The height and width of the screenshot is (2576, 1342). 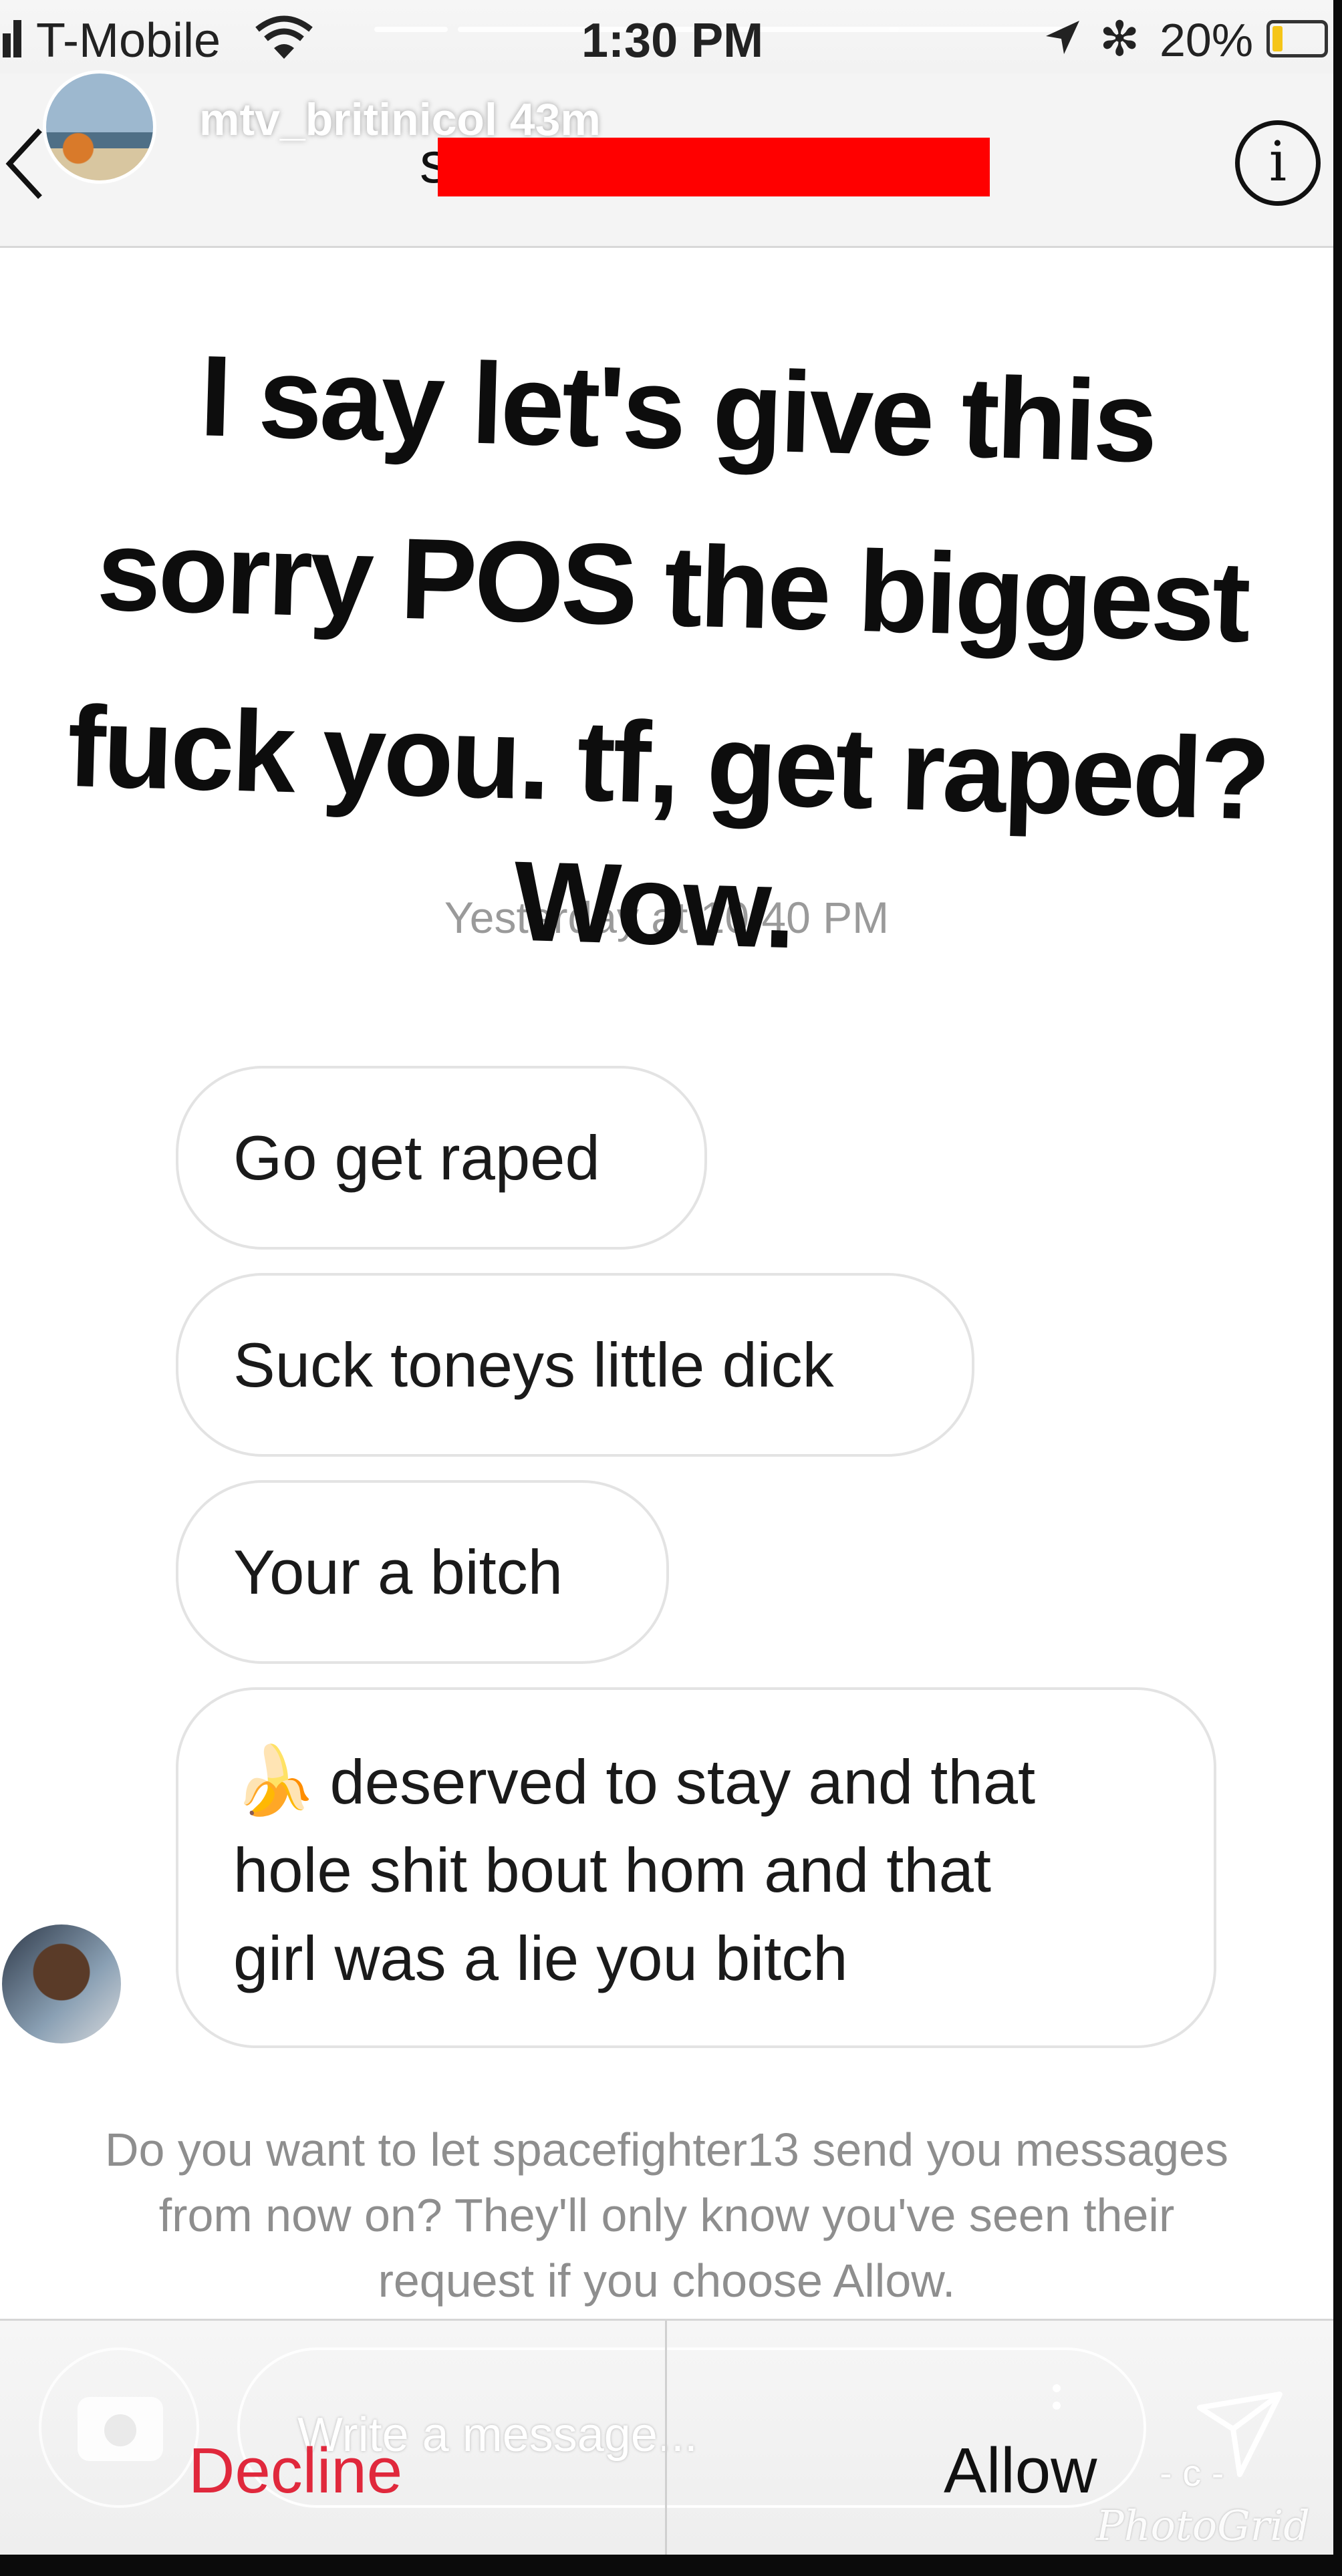 What do you see at coordinates (99, 127) in the screenshot?
I see `story-author-avatar` at bounding box center [99, 127].